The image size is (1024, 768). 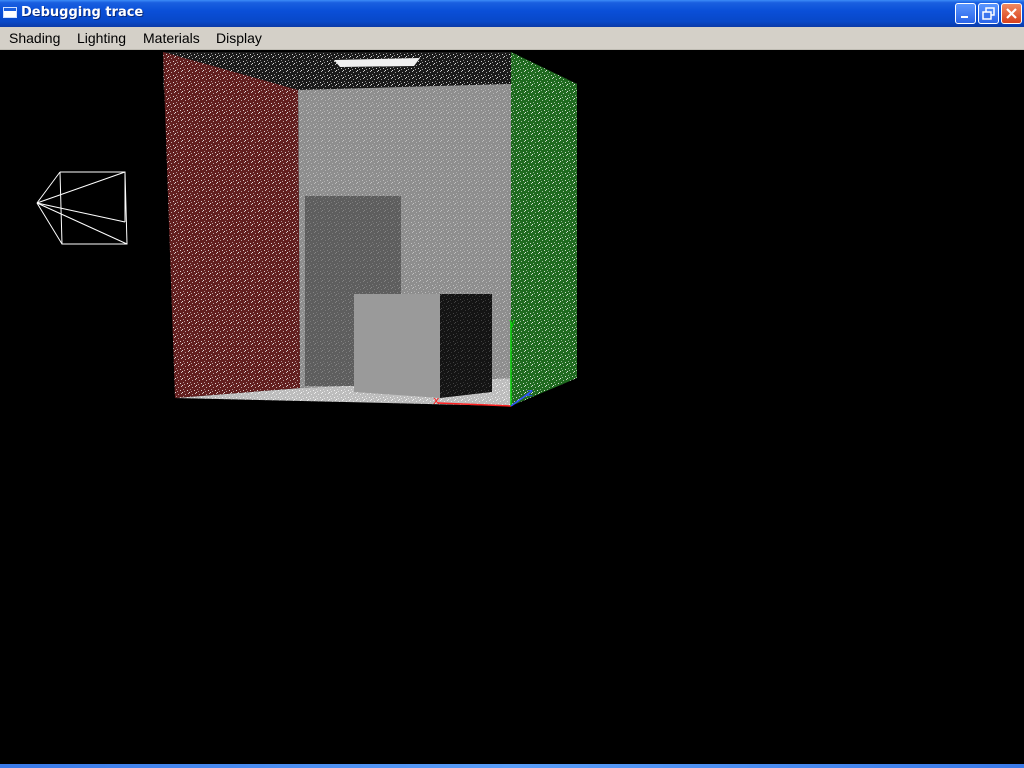 I want to click on app-window-icon, so click(x=10, y=12).